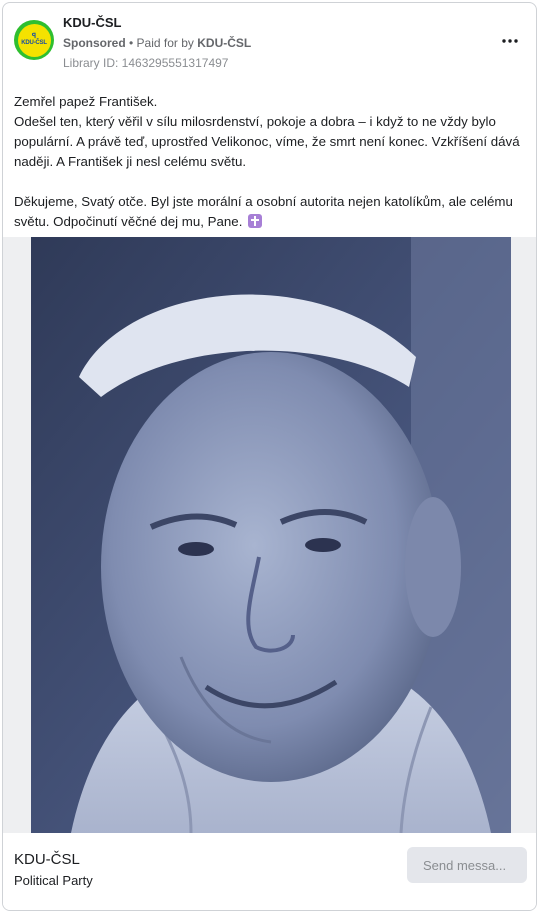 Image resolution: width=539 pixels, height=913 pixels. I want to click on more-options-button, so click(510, 41).